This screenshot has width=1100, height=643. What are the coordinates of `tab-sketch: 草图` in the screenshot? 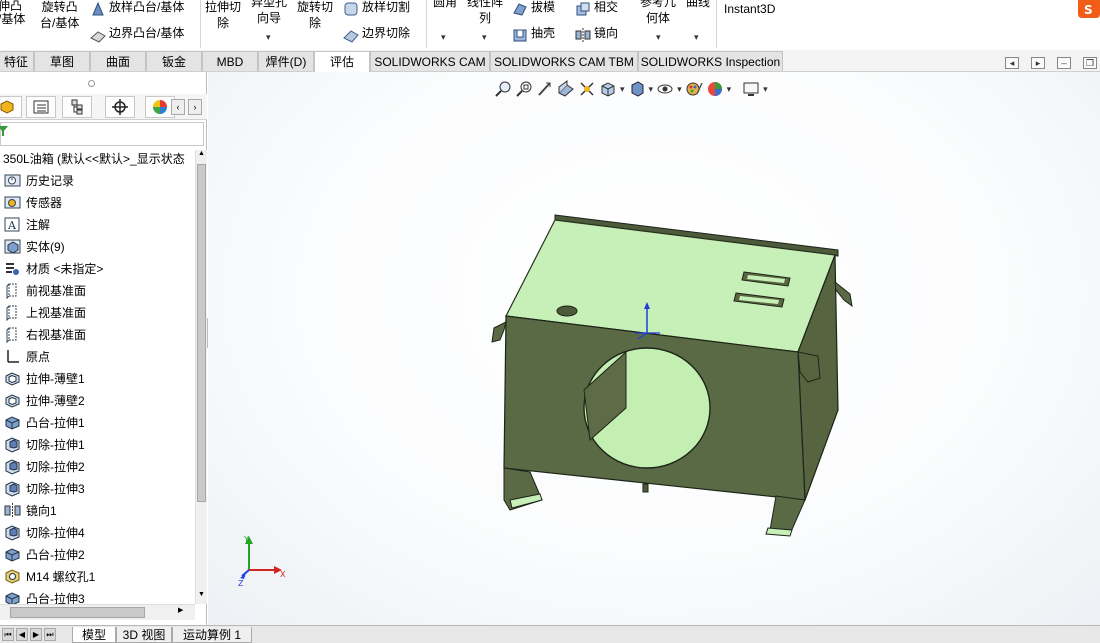 It's located at (62, 61).